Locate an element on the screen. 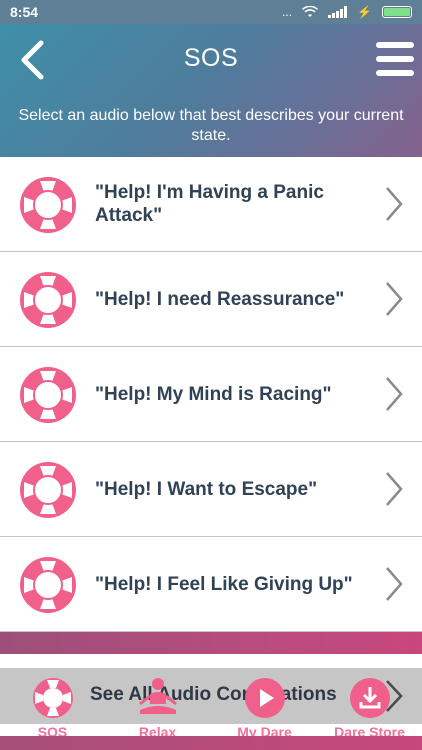  page-title: SOS is located at coordinates (211, 58).